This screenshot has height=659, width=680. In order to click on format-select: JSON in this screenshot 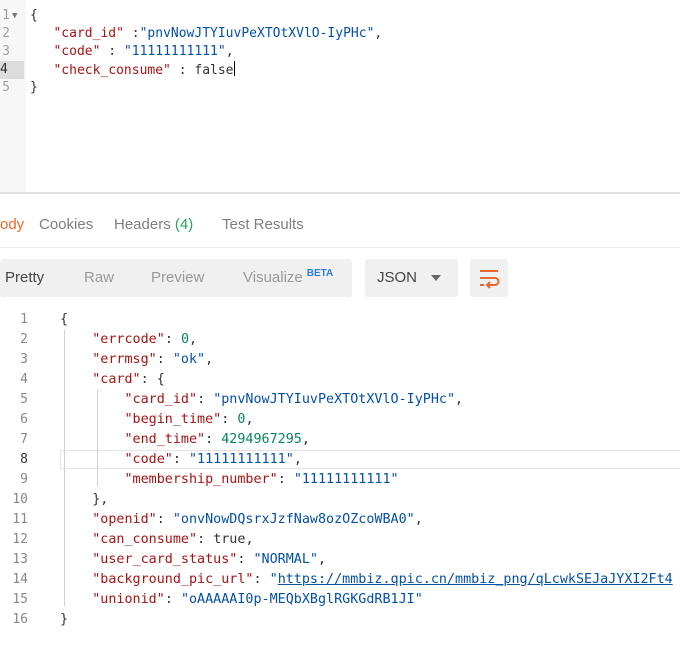, I will do `click(411, 278)`.